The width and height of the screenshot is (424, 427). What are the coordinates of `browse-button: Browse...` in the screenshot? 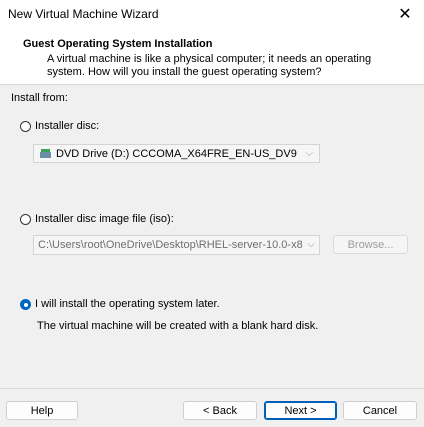 It's located at (370, 244).